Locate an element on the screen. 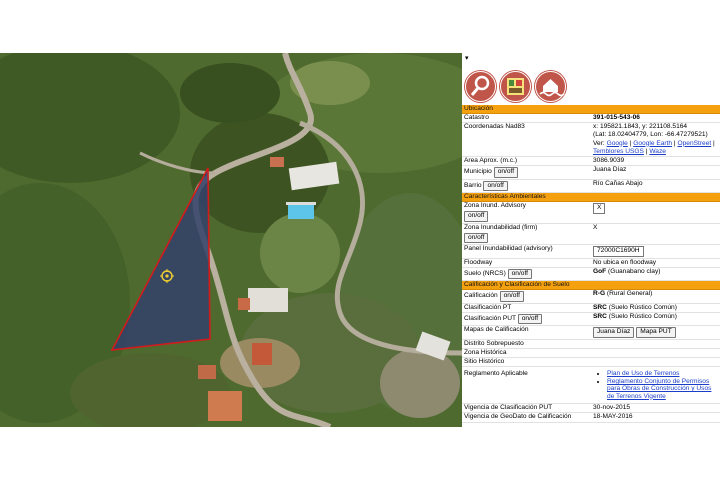 This screenshot has height=480, width=720. clas-put-code: SRC is located at coordinates (600, 317).